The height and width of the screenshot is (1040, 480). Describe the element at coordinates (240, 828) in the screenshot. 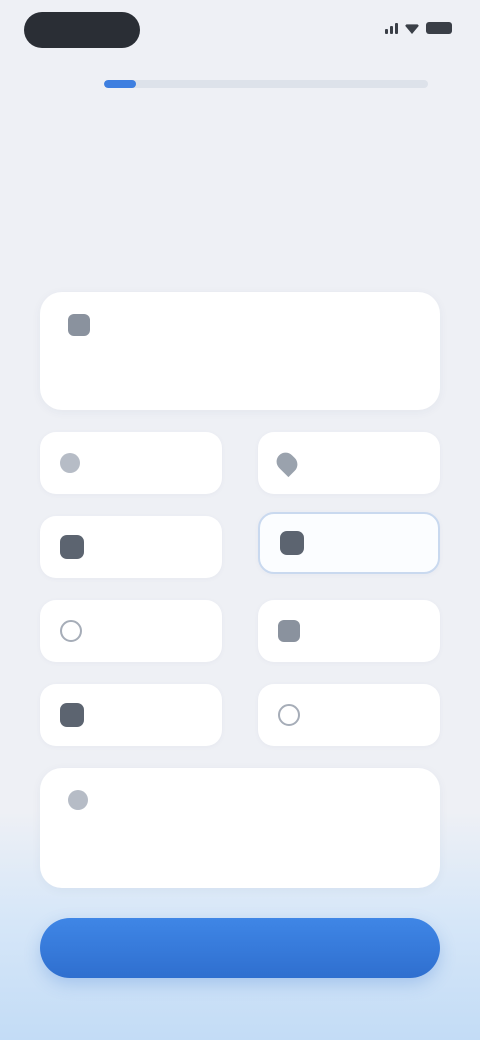

I see `option-card-bottom` at that location.